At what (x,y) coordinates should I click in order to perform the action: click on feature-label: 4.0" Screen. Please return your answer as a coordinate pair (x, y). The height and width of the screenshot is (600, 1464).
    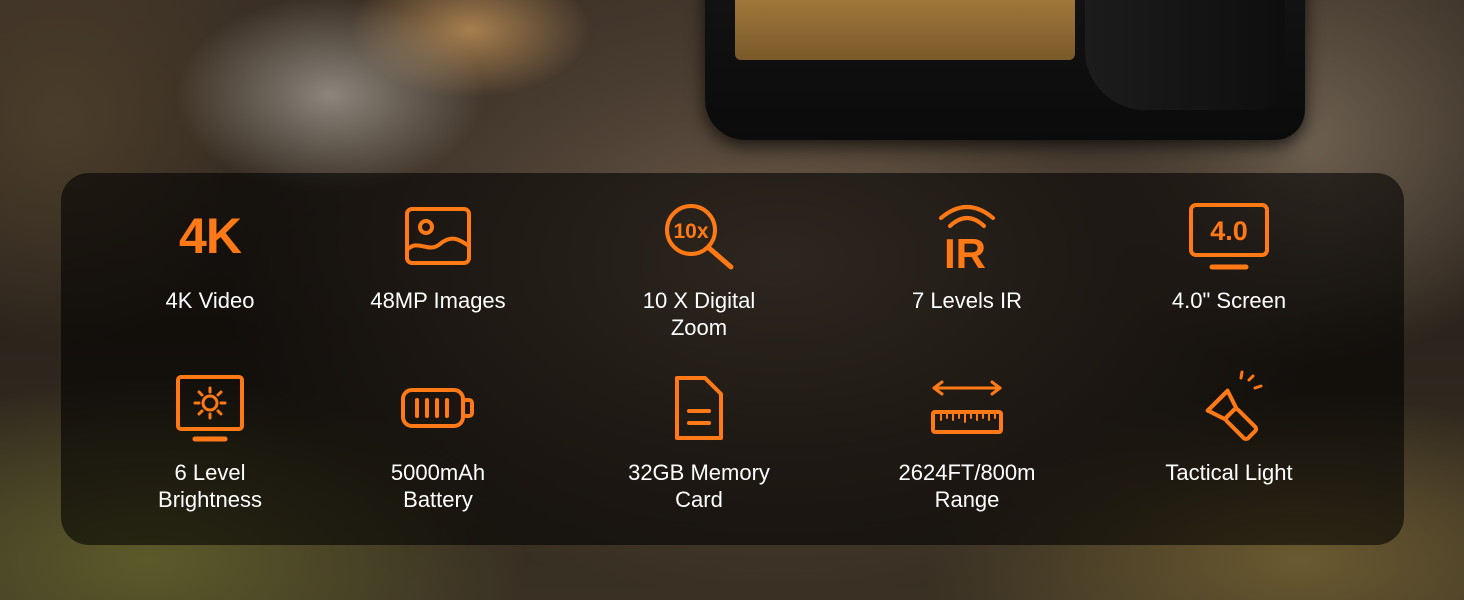
    Looking at the image, I should click on (1229, 300).